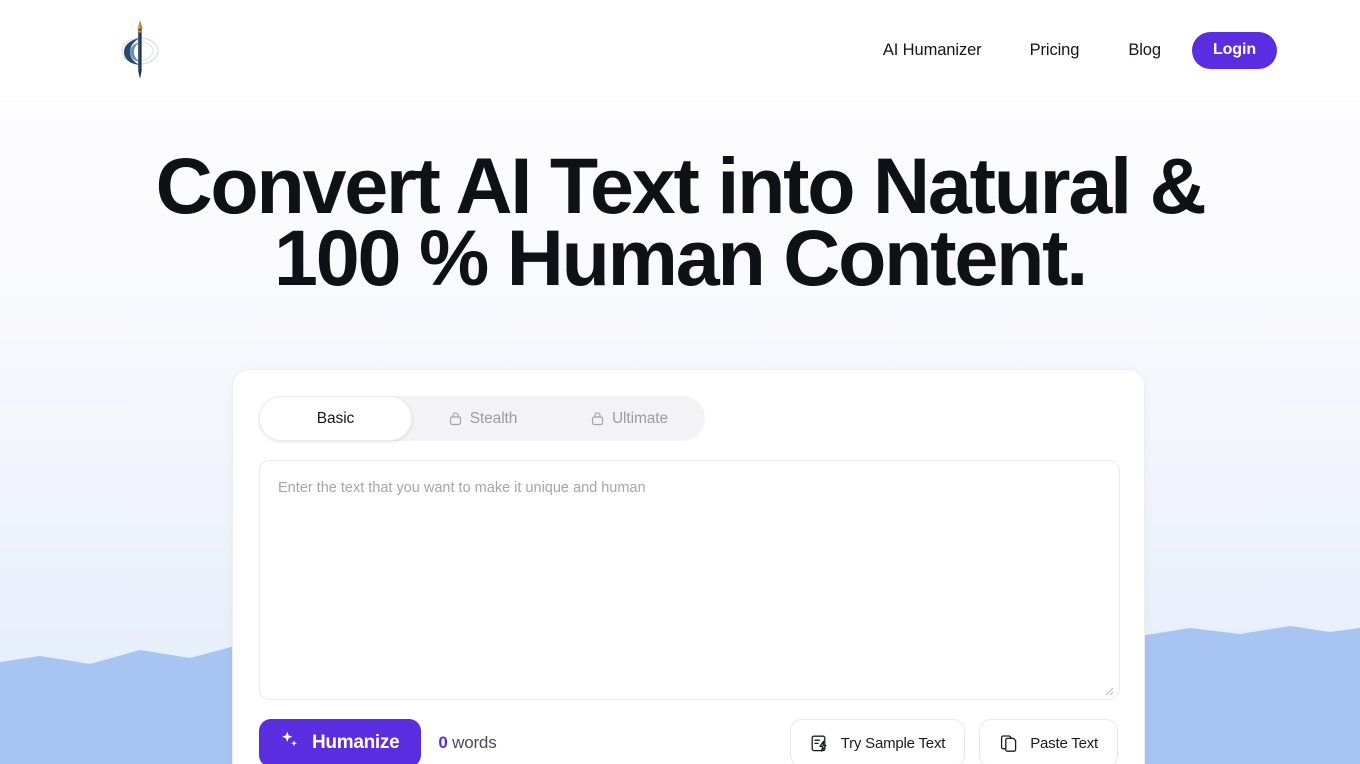 This screenshot has width=1360, height=764. I want to click on main-navigation: AI Humanizer Pricing Blog Login, so click(1080, 50).